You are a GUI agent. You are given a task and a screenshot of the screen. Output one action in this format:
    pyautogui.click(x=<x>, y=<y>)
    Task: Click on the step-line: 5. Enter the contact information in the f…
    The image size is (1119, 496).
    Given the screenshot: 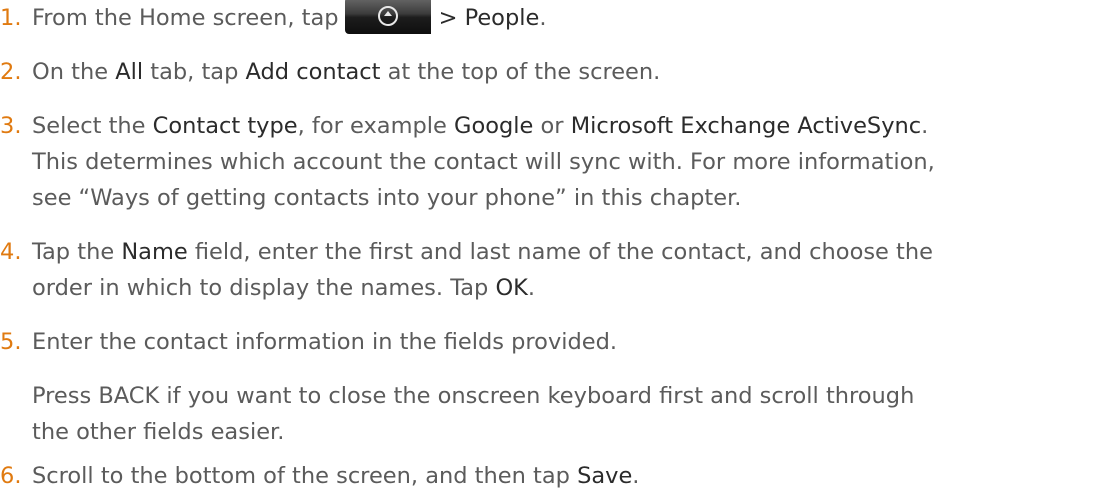 What is the action you would take?
    pyautogui.click(x=559, y=342)
    